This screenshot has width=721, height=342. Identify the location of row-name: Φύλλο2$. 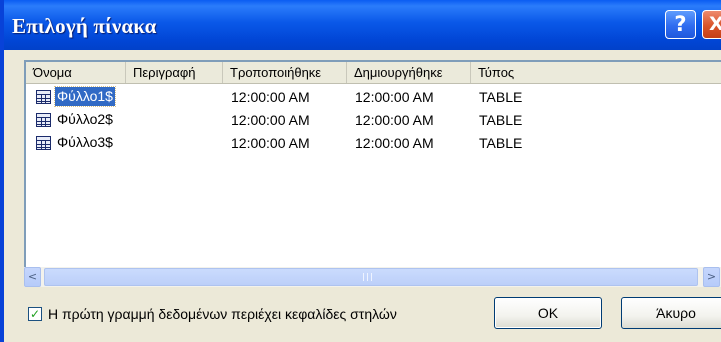
(85, 119).